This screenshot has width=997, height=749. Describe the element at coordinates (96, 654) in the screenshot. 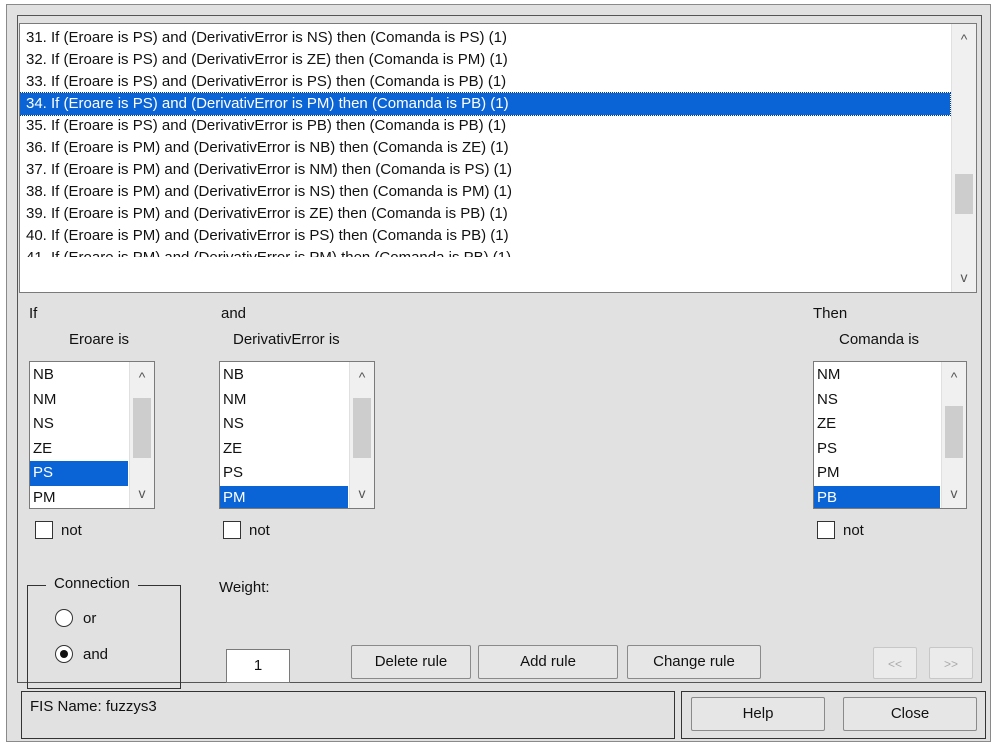

I see `and-label: and` at that location.